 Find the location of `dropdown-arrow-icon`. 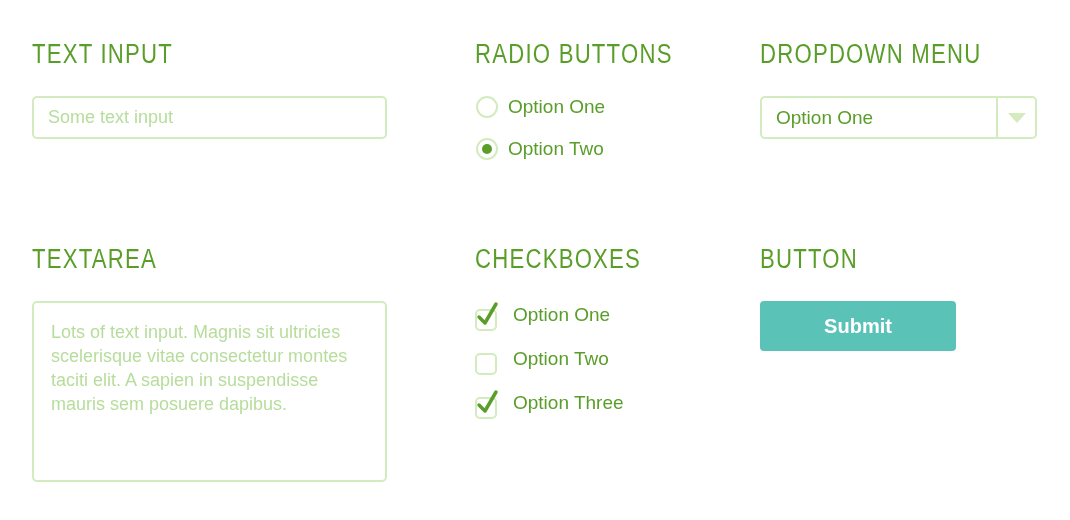

dropdown-arrow-icon is located at coordinates (1016, 117).